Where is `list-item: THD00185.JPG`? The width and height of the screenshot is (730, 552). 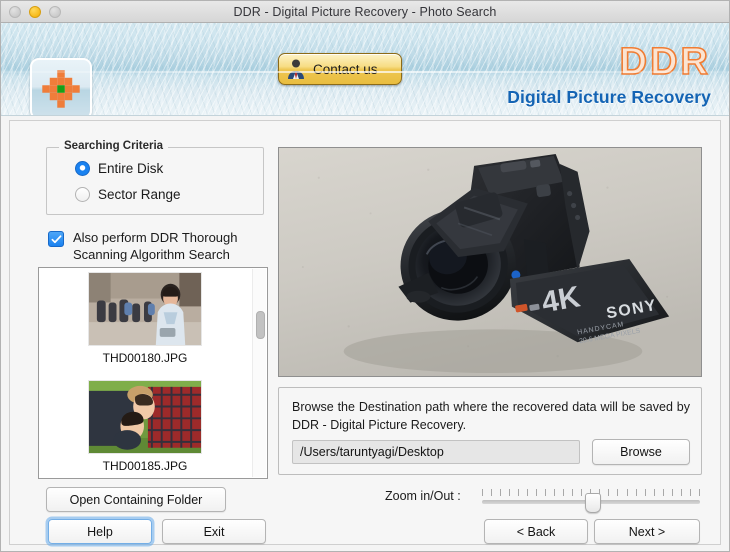 list-item: THD00185.JPG is located at coordinates (145, 426).